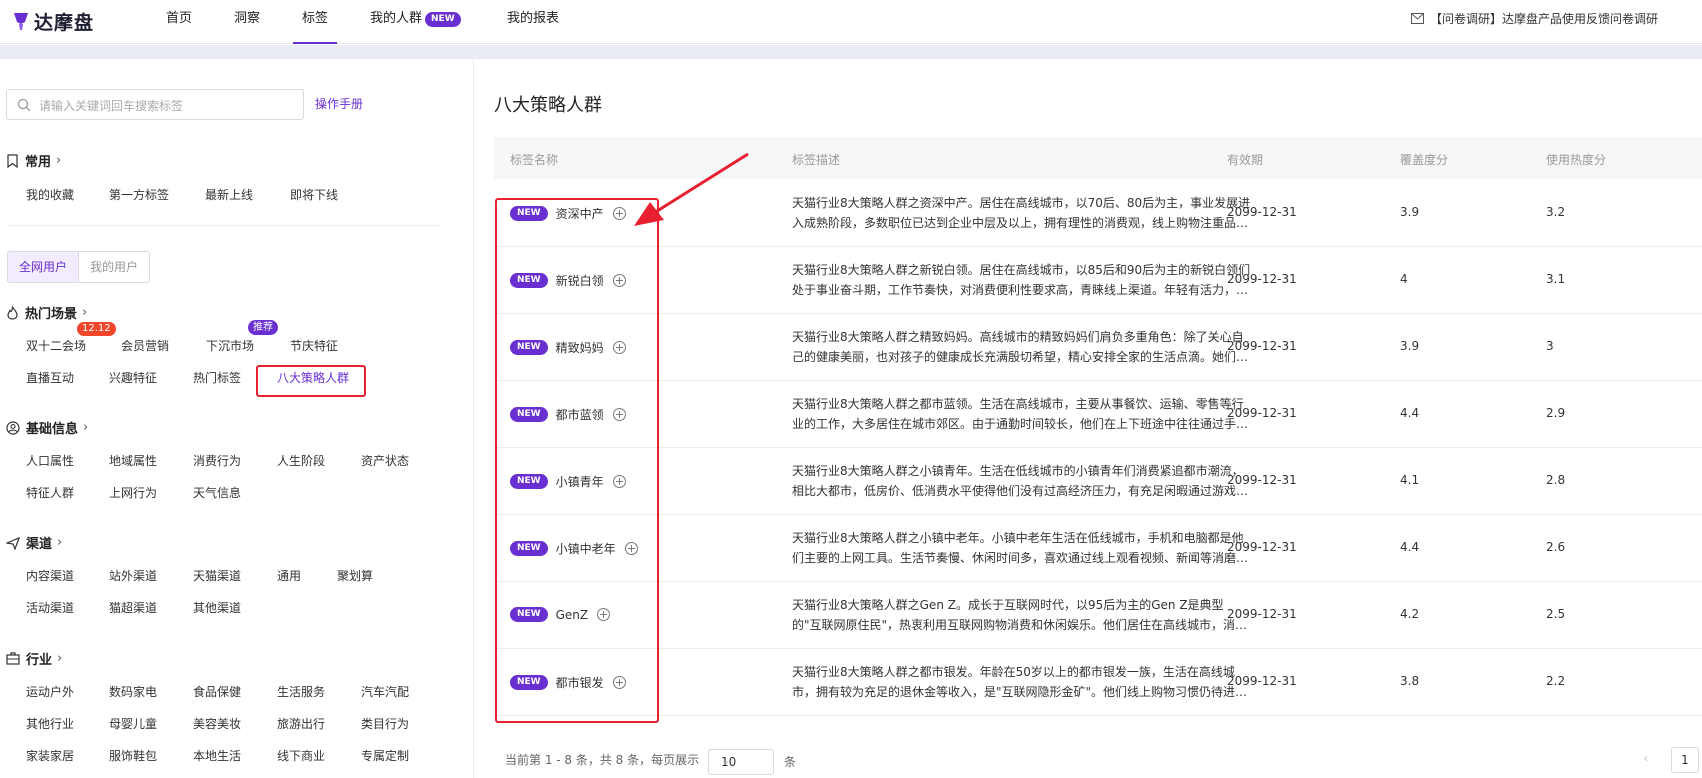 Image resolution: width=1702 pixels, height=778 pixels. I want to click on tag-juhuasuan: 聚划算, so click(355, 575).